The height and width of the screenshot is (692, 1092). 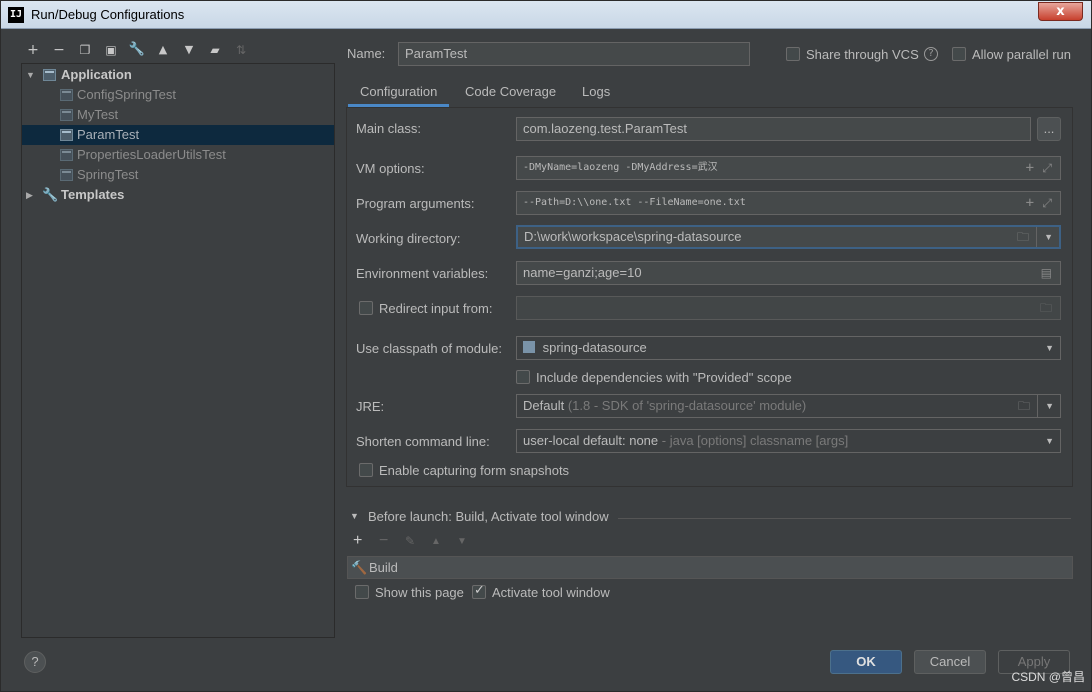 I want to click on share-vcs-label: Share through VCS, so click(x=862, y=54).